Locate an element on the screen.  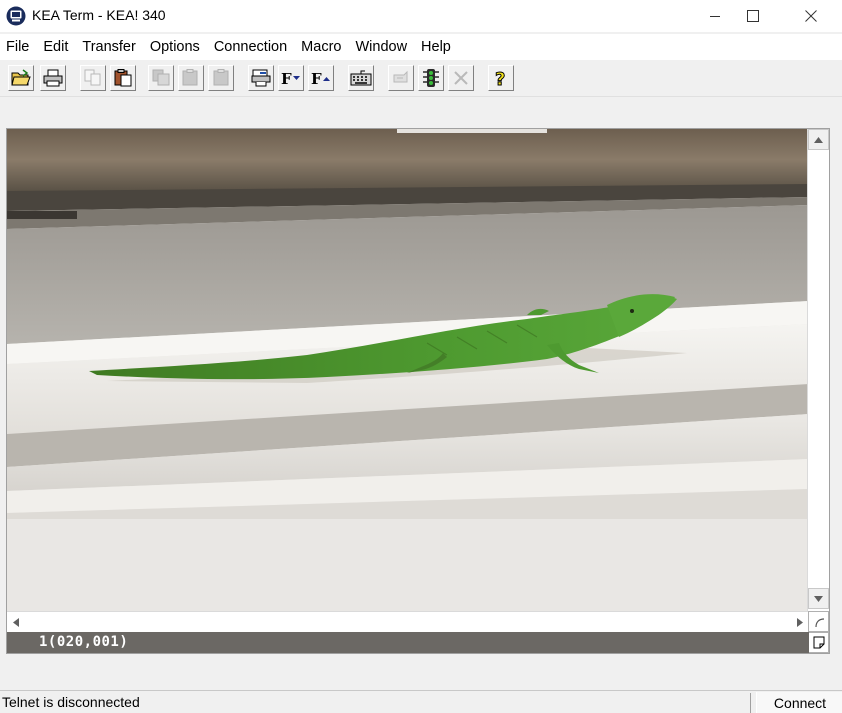
paste-icon is located at coordinates (123, 78).